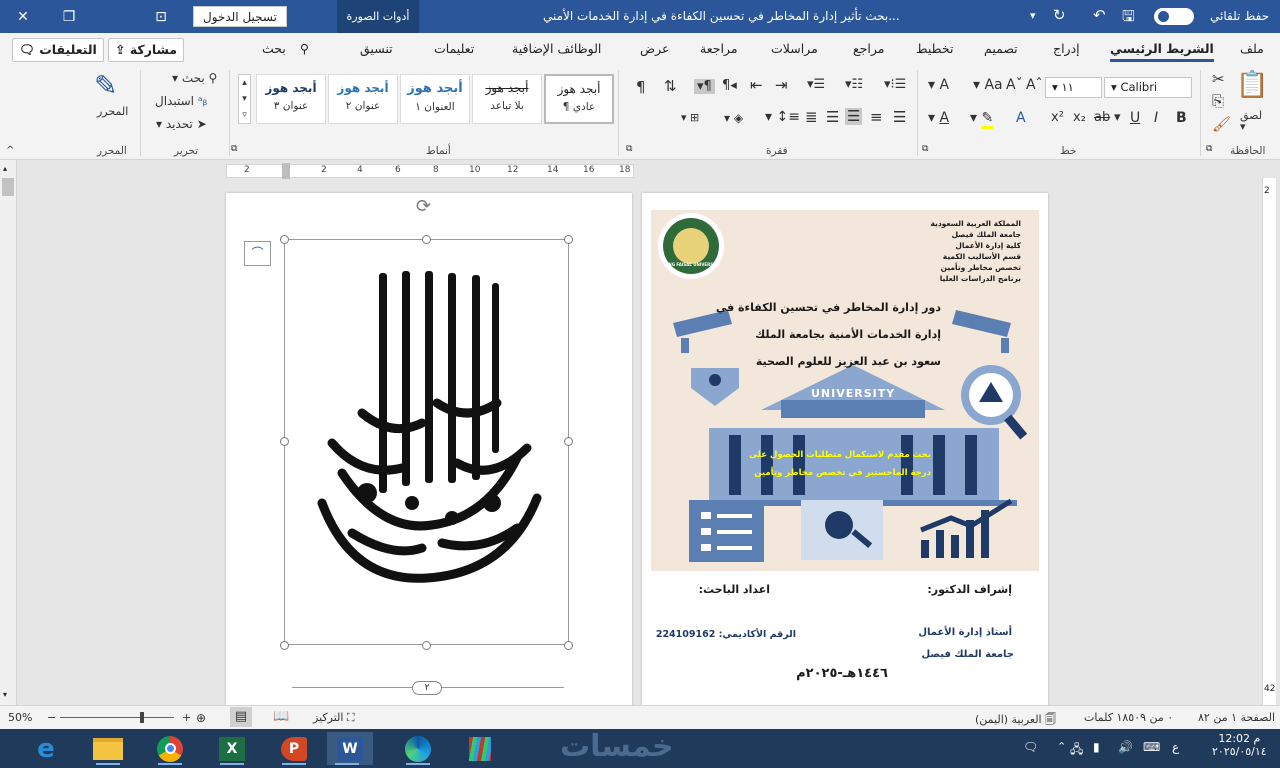  I want to click on redo-icon: ↻, so click(1059, 15).